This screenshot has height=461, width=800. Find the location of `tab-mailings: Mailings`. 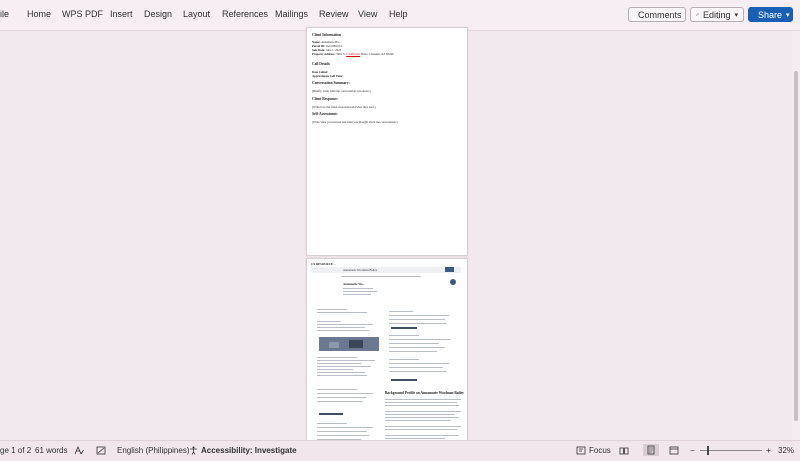

tab-mailings: Mailings is located at coordinates (291, 14).